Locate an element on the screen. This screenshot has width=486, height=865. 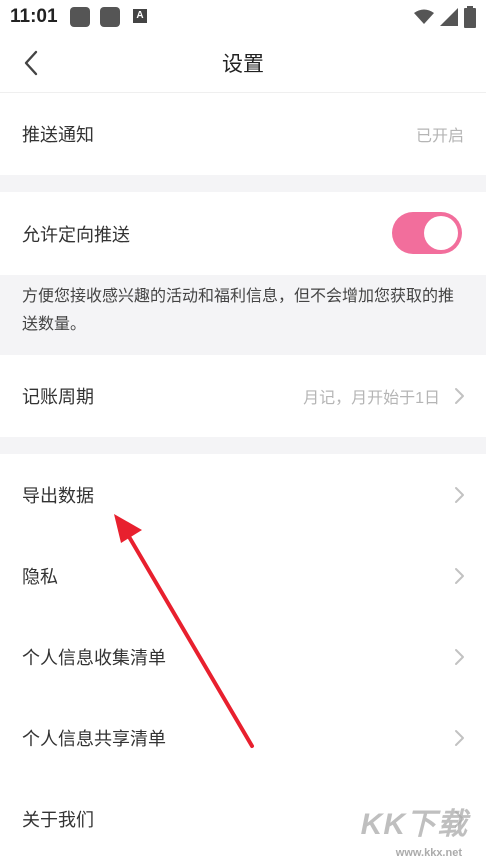
toggle-knob is located at coordinates (441, 233).